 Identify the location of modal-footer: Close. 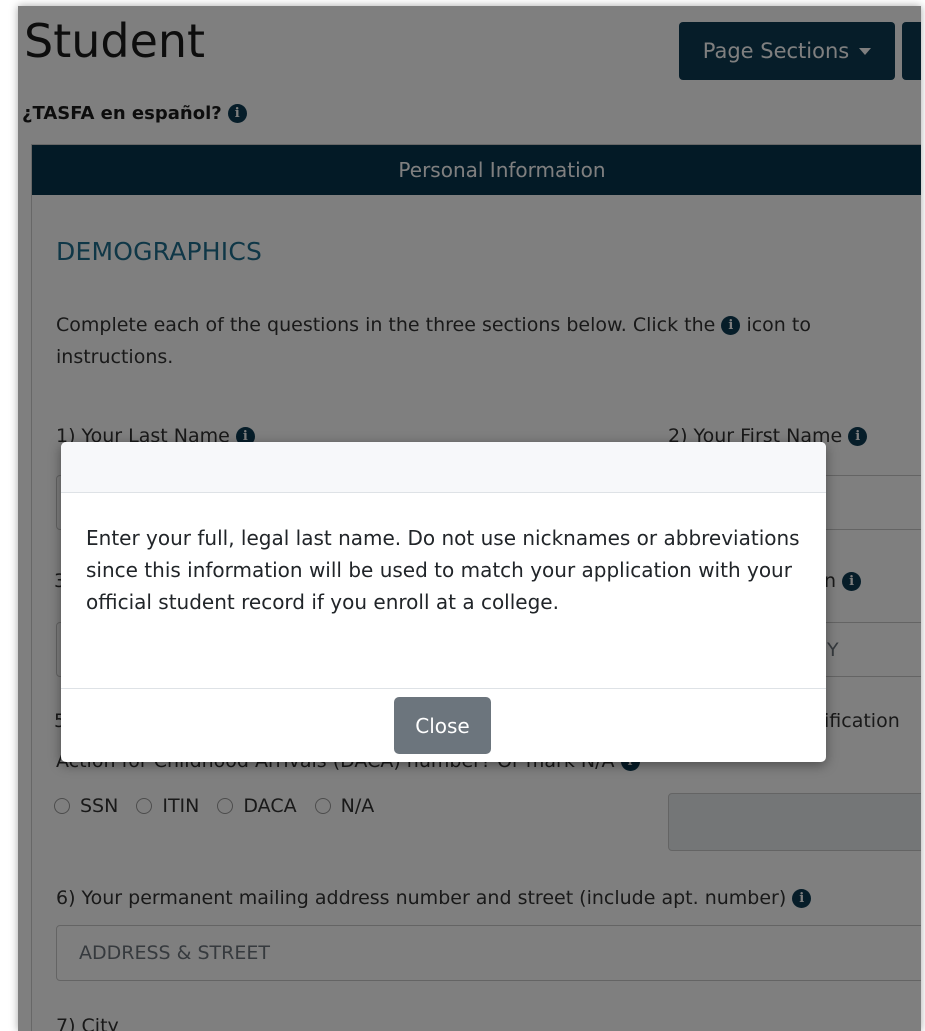
(443, 725).